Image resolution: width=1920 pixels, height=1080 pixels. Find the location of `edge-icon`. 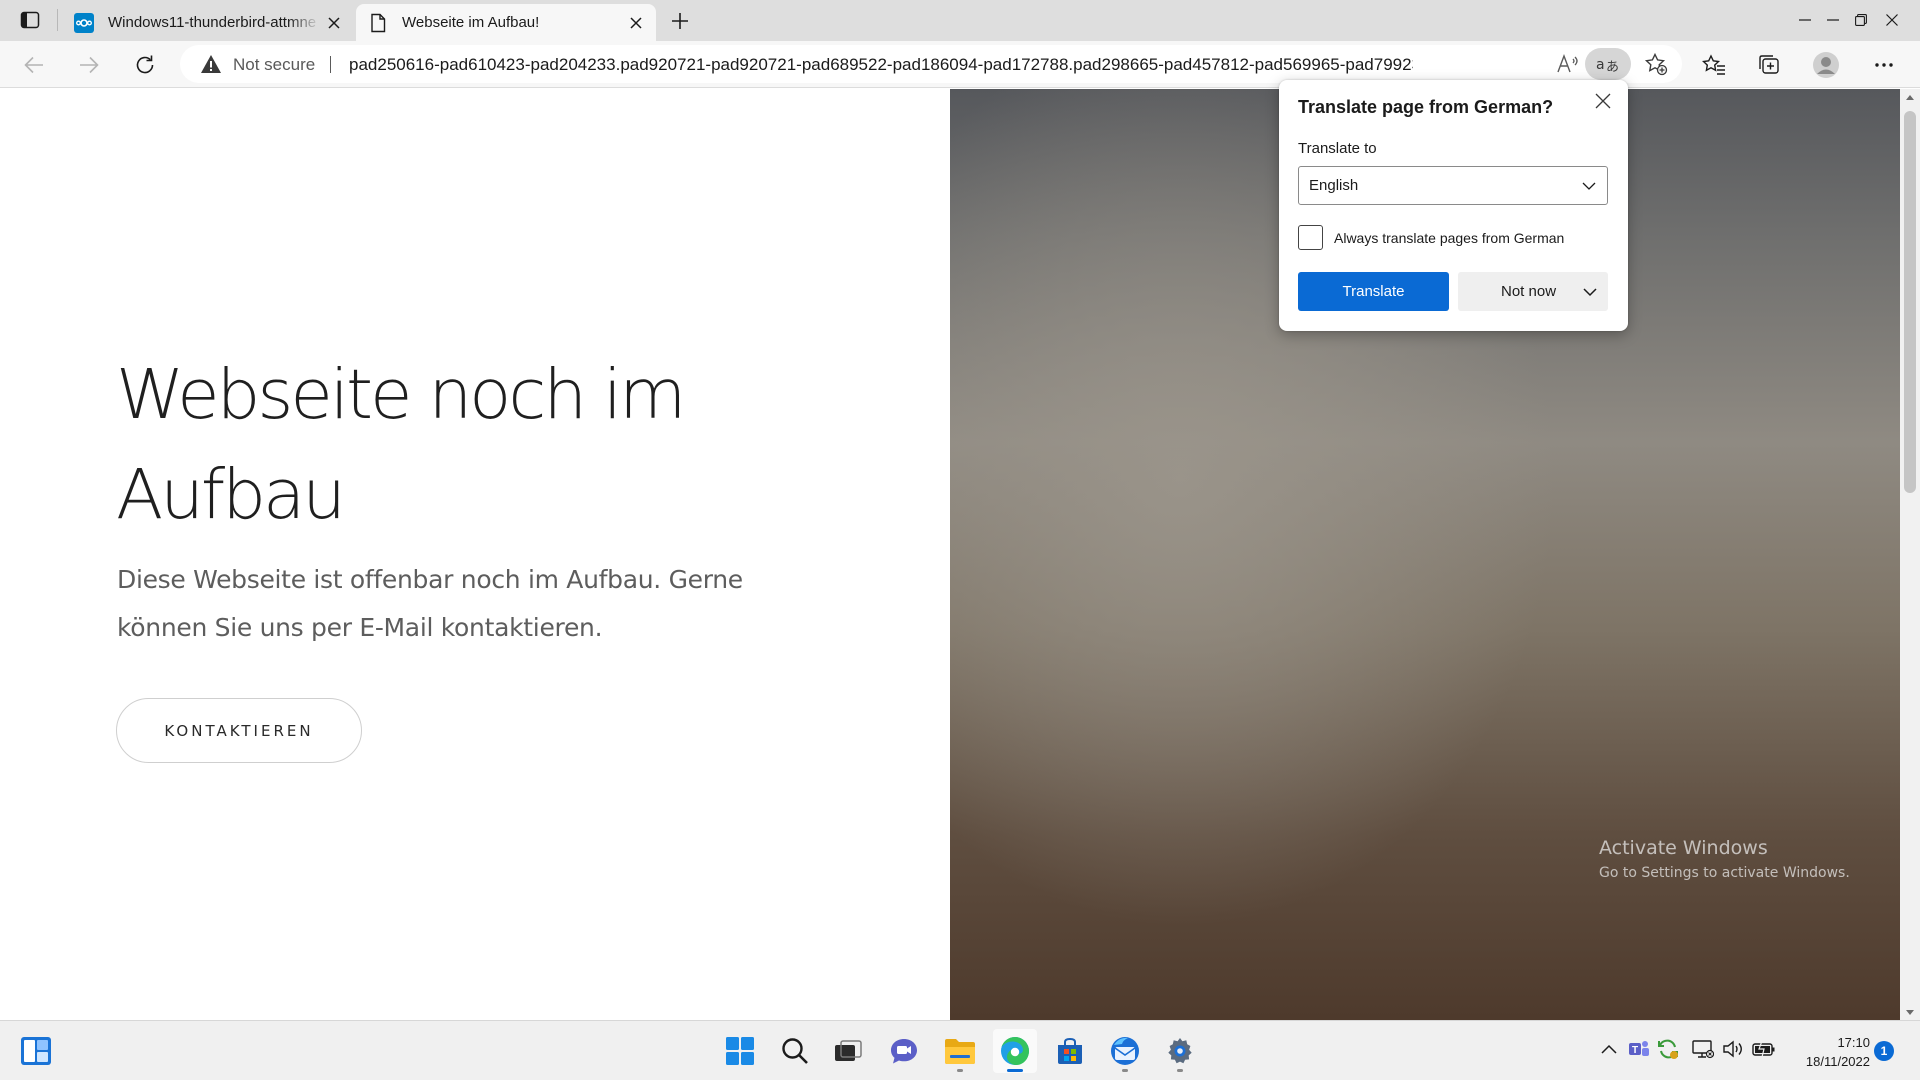

edge-icon is located at coordinates (1015, 1051).